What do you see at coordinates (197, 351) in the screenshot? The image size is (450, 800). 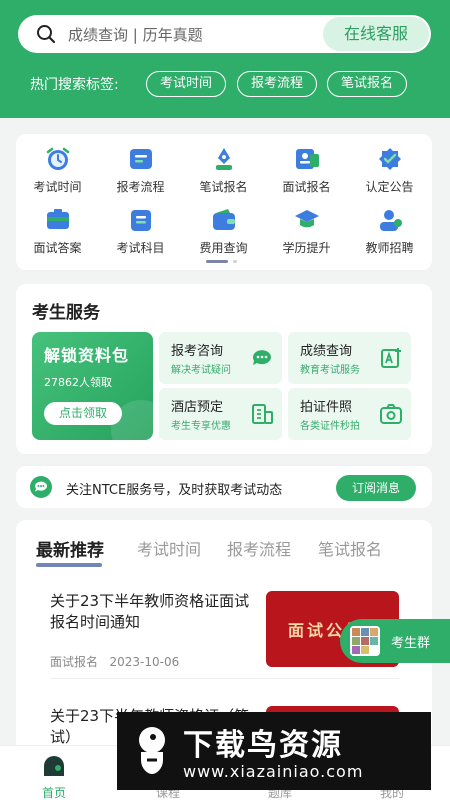 I see `service-name: 报考咨询` at bounding box center [197, 351].